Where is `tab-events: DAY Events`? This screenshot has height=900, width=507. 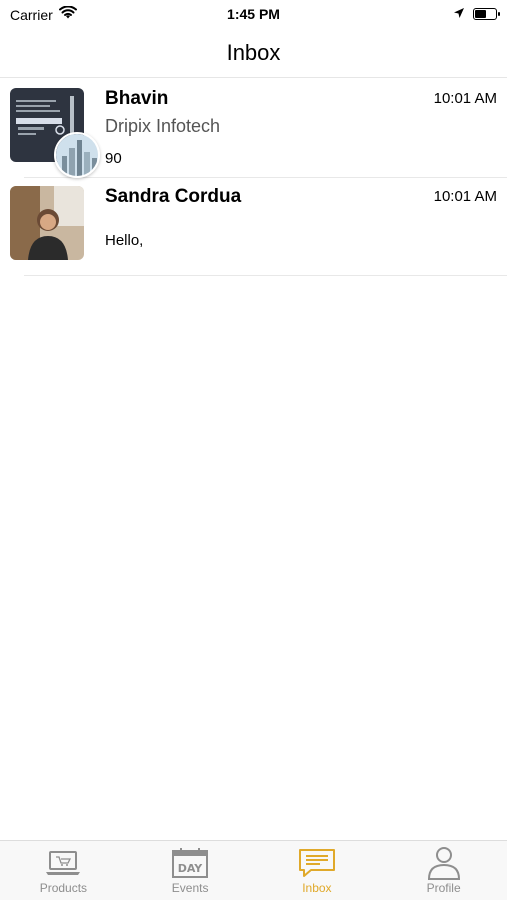
tab-events: DAY Events is located at coordinates (190, 870).